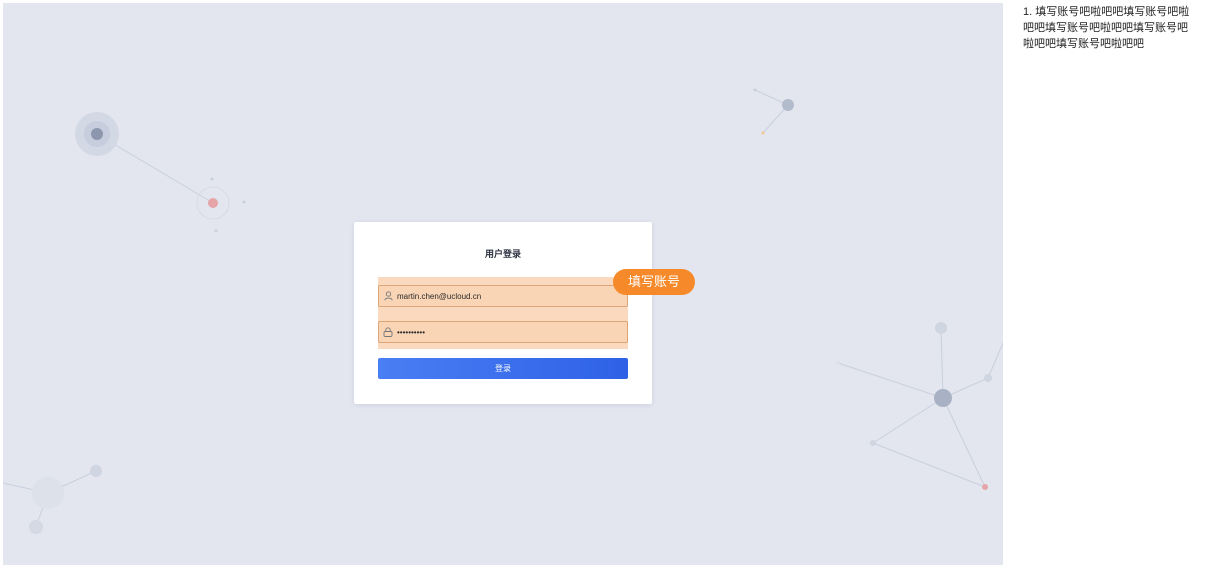 Image resolution: width=1206 pixels, height=568 pixels. I want to click on account-input, so click(507, 296).